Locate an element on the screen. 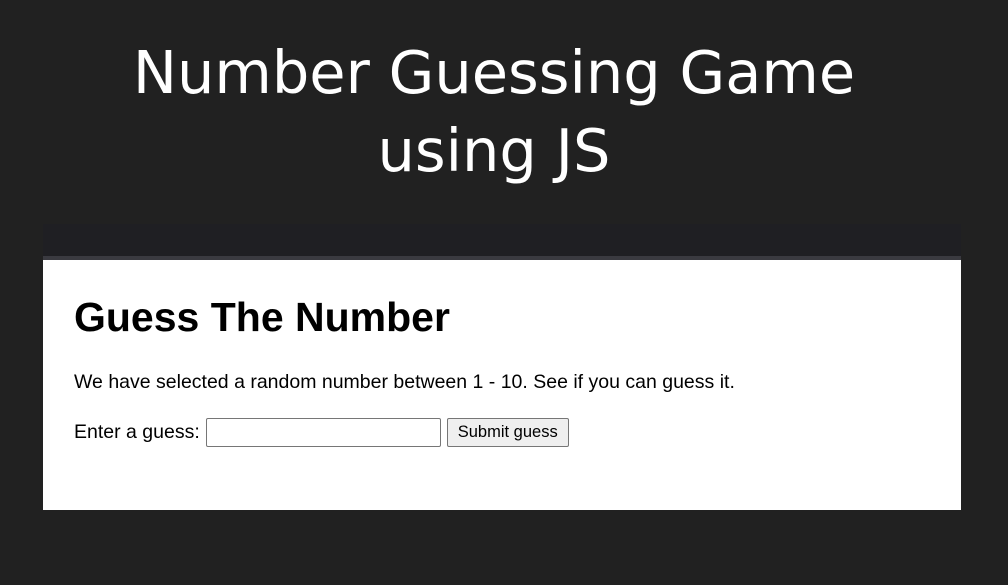  guess-label: Enter a guess: is located at coordinates (137, 432).